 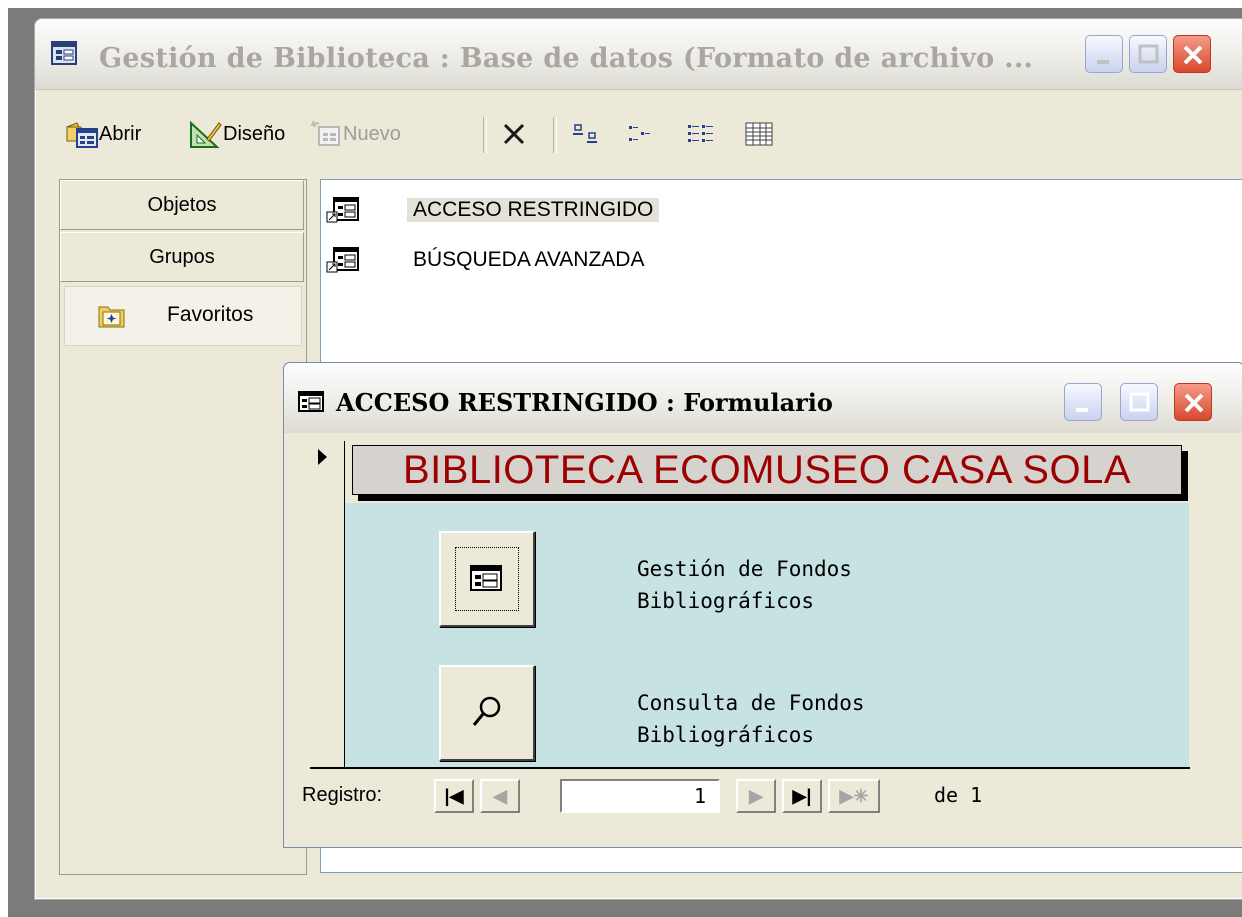 What do you see at coordinates (726, 601) in the screenshot?
I see `gestion-fondos-line2: Bibliográficos` at bounding box center [726, 601].